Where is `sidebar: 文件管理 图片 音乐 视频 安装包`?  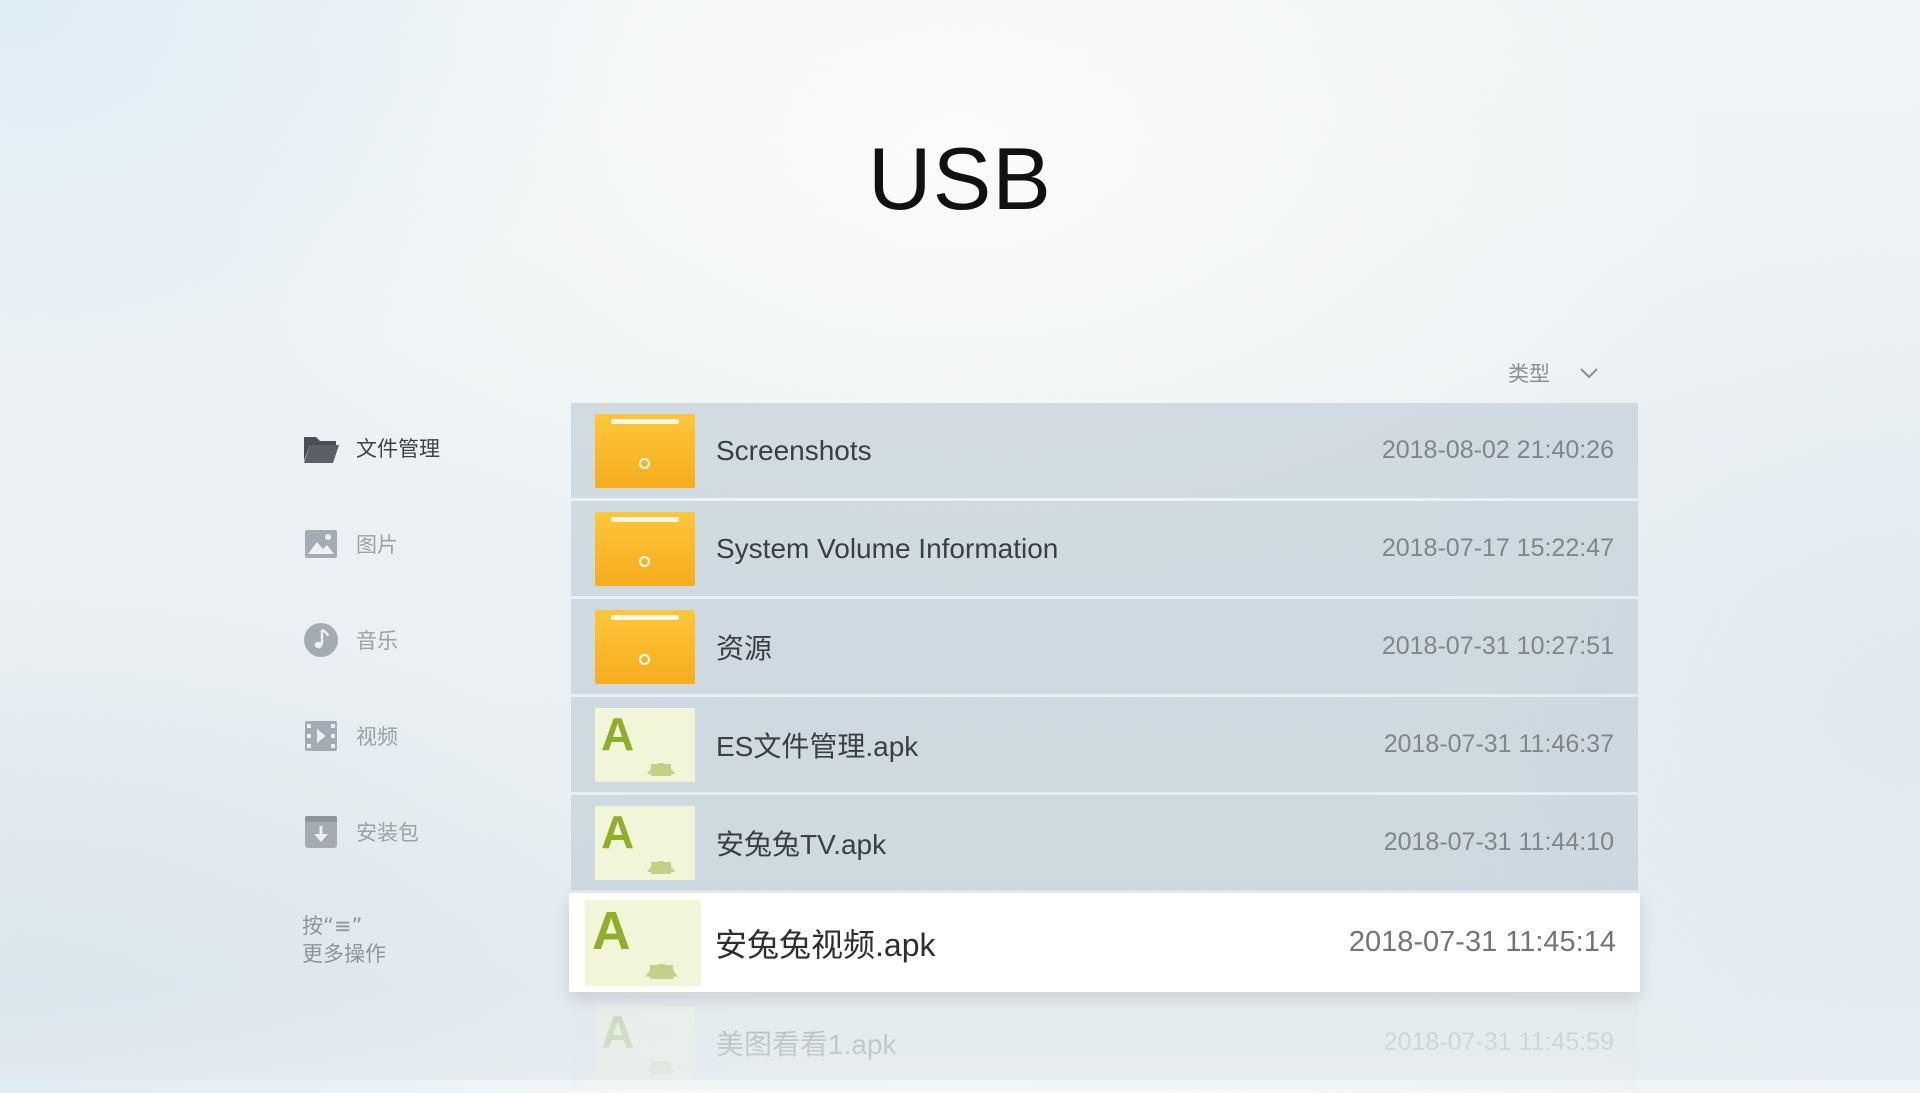
sidebar: 文件管理 图片 音乐 视频 安装包 is located at coordinates (371, 668).